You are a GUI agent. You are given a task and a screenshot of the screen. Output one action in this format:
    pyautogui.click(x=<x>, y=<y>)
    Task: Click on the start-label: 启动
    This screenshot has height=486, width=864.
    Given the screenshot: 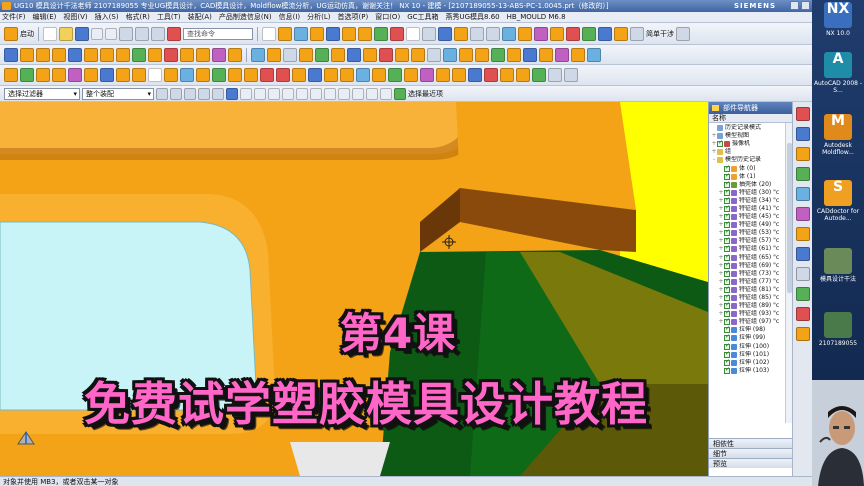 What is the action you would take?
    pyautogui.click(x=27, y=34)
    